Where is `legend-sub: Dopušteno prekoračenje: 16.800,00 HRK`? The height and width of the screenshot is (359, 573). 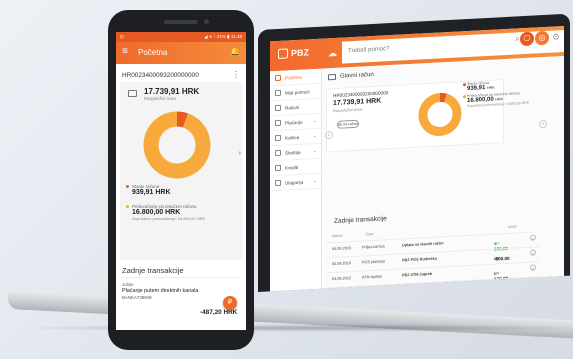
legend-sub: Dopušteno prekoračenje: 16.800,00 HRK is located at coordinates (169, 218).